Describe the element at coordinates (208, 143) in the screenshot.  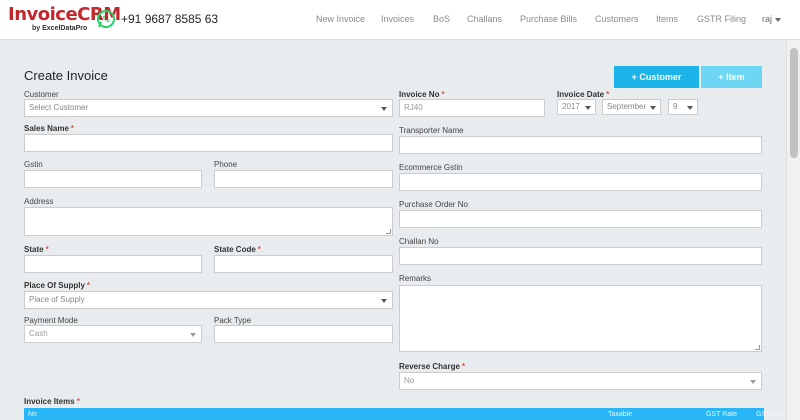
I see `sales-name-input` at that location.